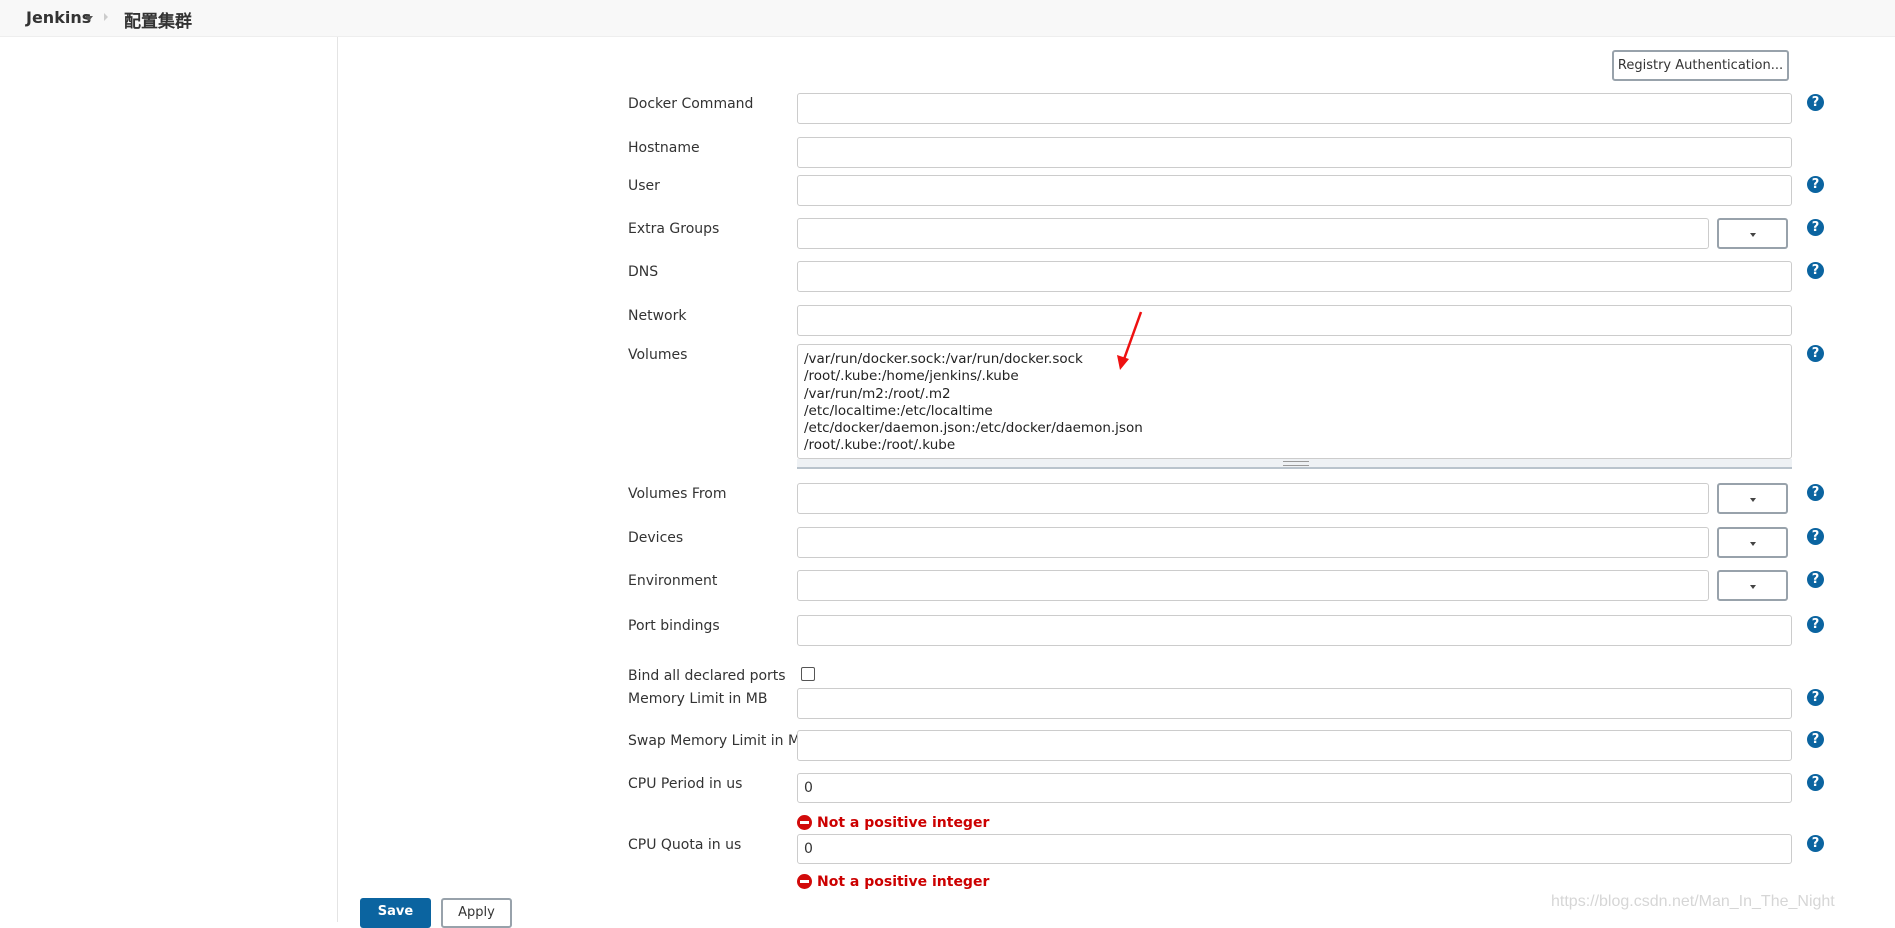 The width and height of the screenshot is (1895, 928). Describe the element at coordinates (808, 674) in the screenshot. I see `bind-all-declared-ports-checkbox` at that location.